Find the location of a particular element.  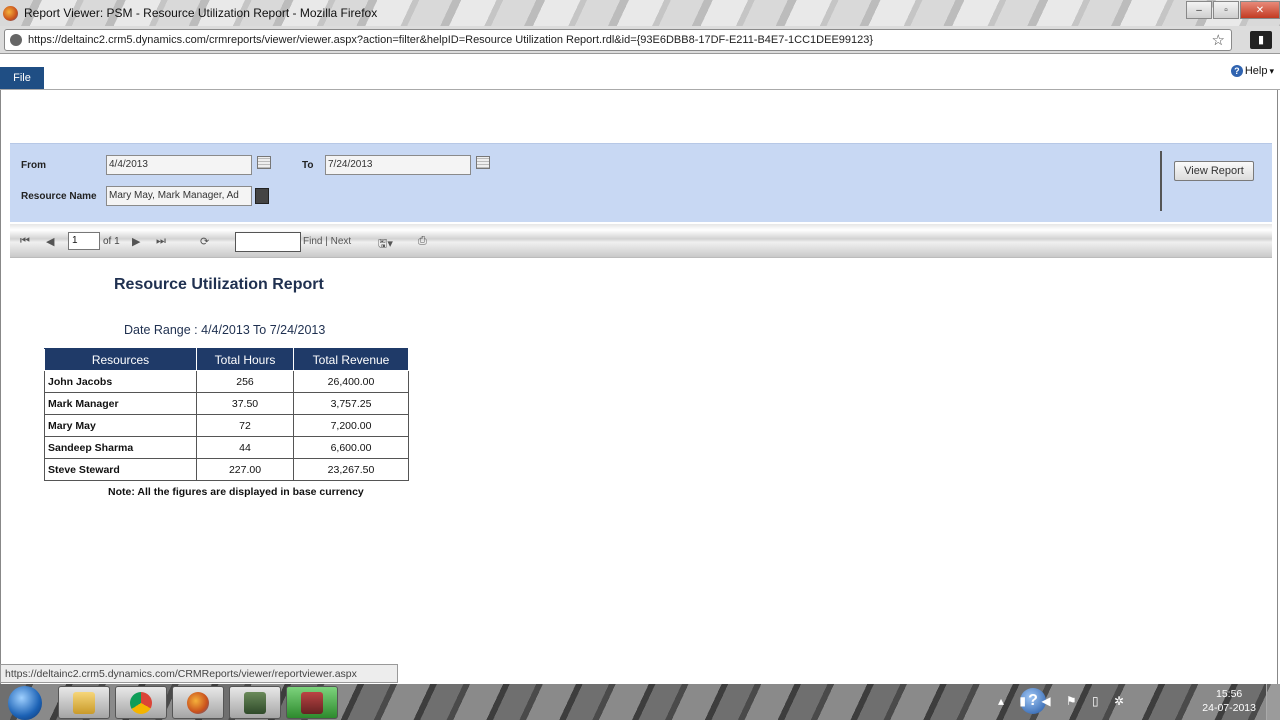

help-menu: ? Help ▾ is located at coordinates (1252, 71).